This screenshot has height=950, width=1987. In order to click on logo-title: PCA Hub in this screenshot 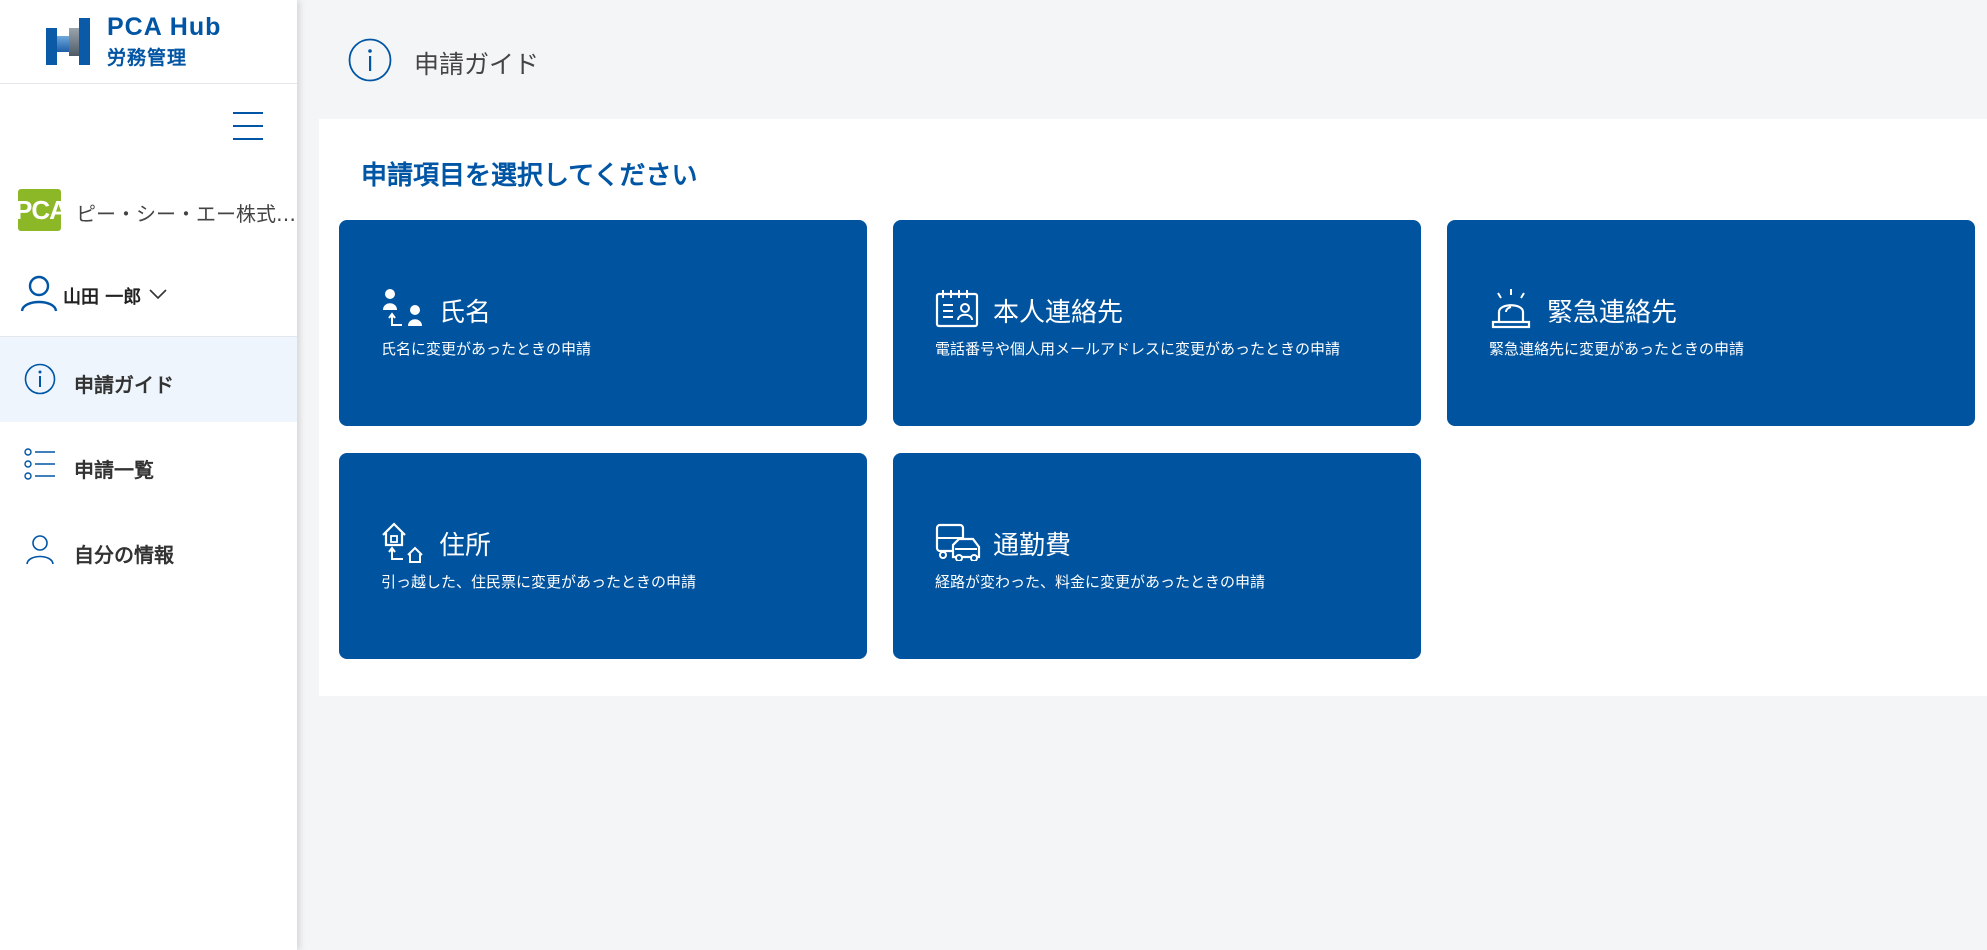, I will do `click(164, 27)`.